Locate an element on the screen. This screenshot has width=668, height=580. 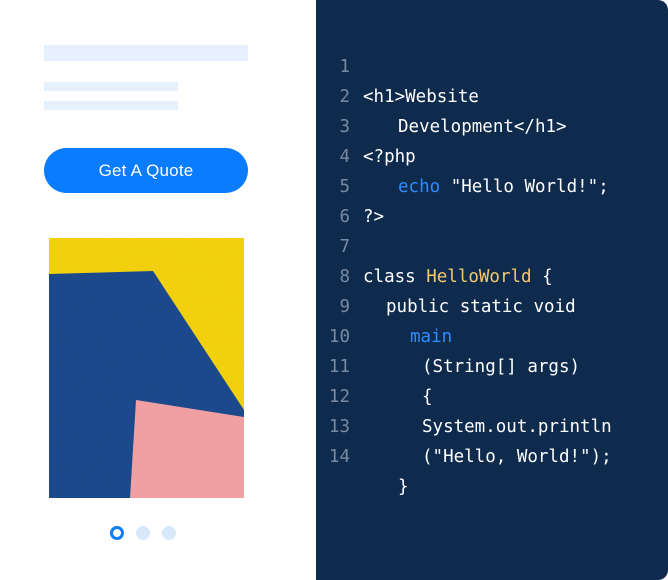
code-line-10: 10 (String[] args) is located at coordinates (492, 334).